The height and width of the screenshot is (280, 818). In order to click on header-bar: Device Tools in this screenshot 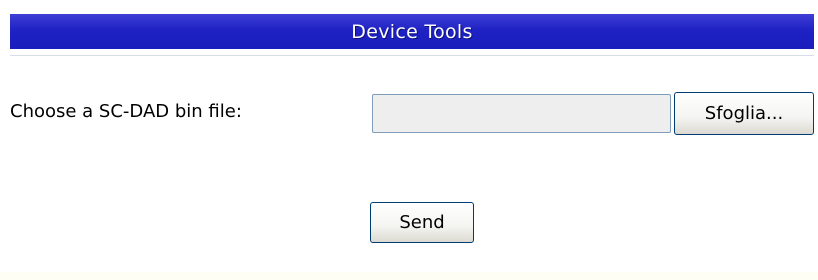, I will do `click(412, 31)`.